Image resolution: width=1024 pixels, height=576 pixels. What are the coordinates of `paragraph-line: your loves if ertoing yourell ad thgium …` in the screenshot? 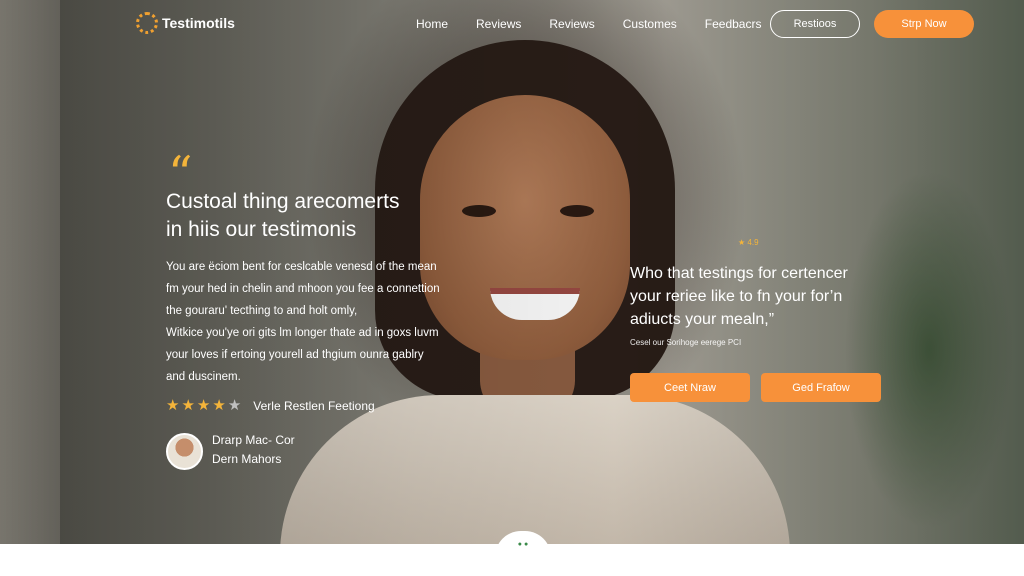 It's located at (295, 355).